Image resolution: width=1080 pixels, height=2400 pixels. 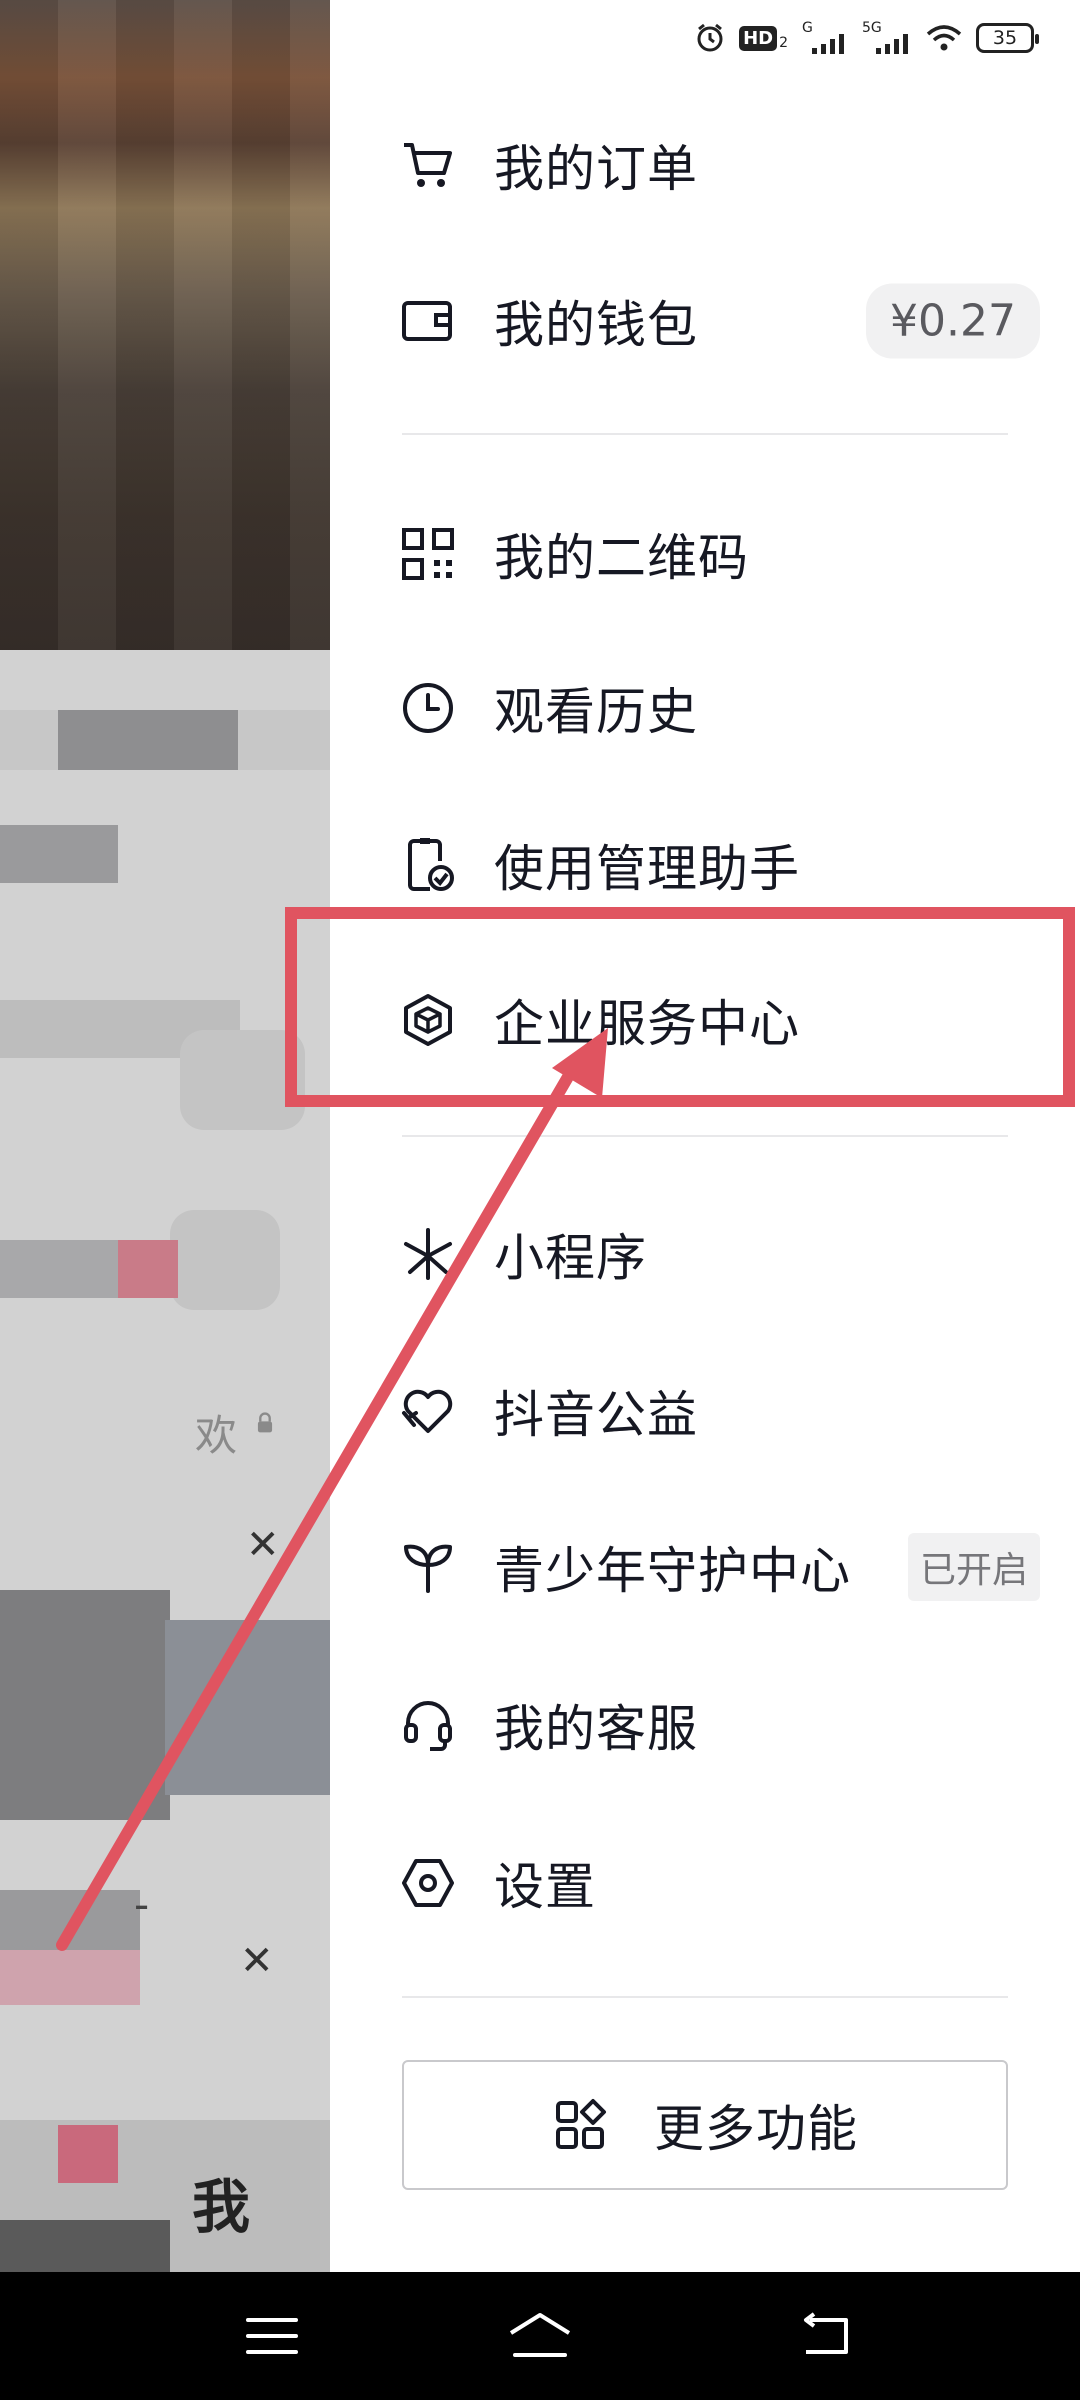 What do you see at coordinates (165, 325) in the screenshot?
I see `blurred-video-thumbnail` at bounding box center [165, 325].